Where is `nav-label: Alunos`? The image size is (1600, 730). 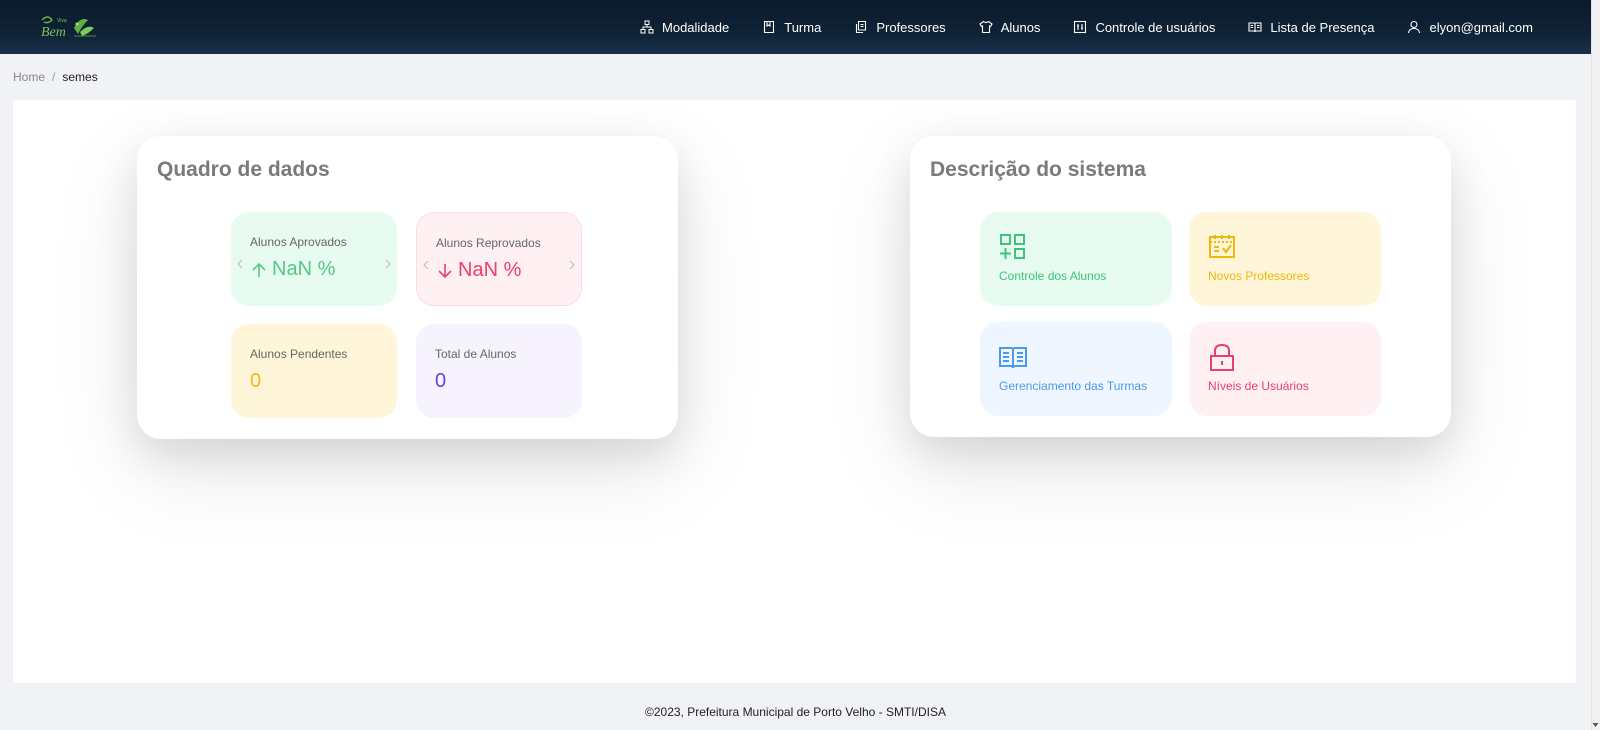 nav-label: Alunos is located at coordinates (1020, 27).